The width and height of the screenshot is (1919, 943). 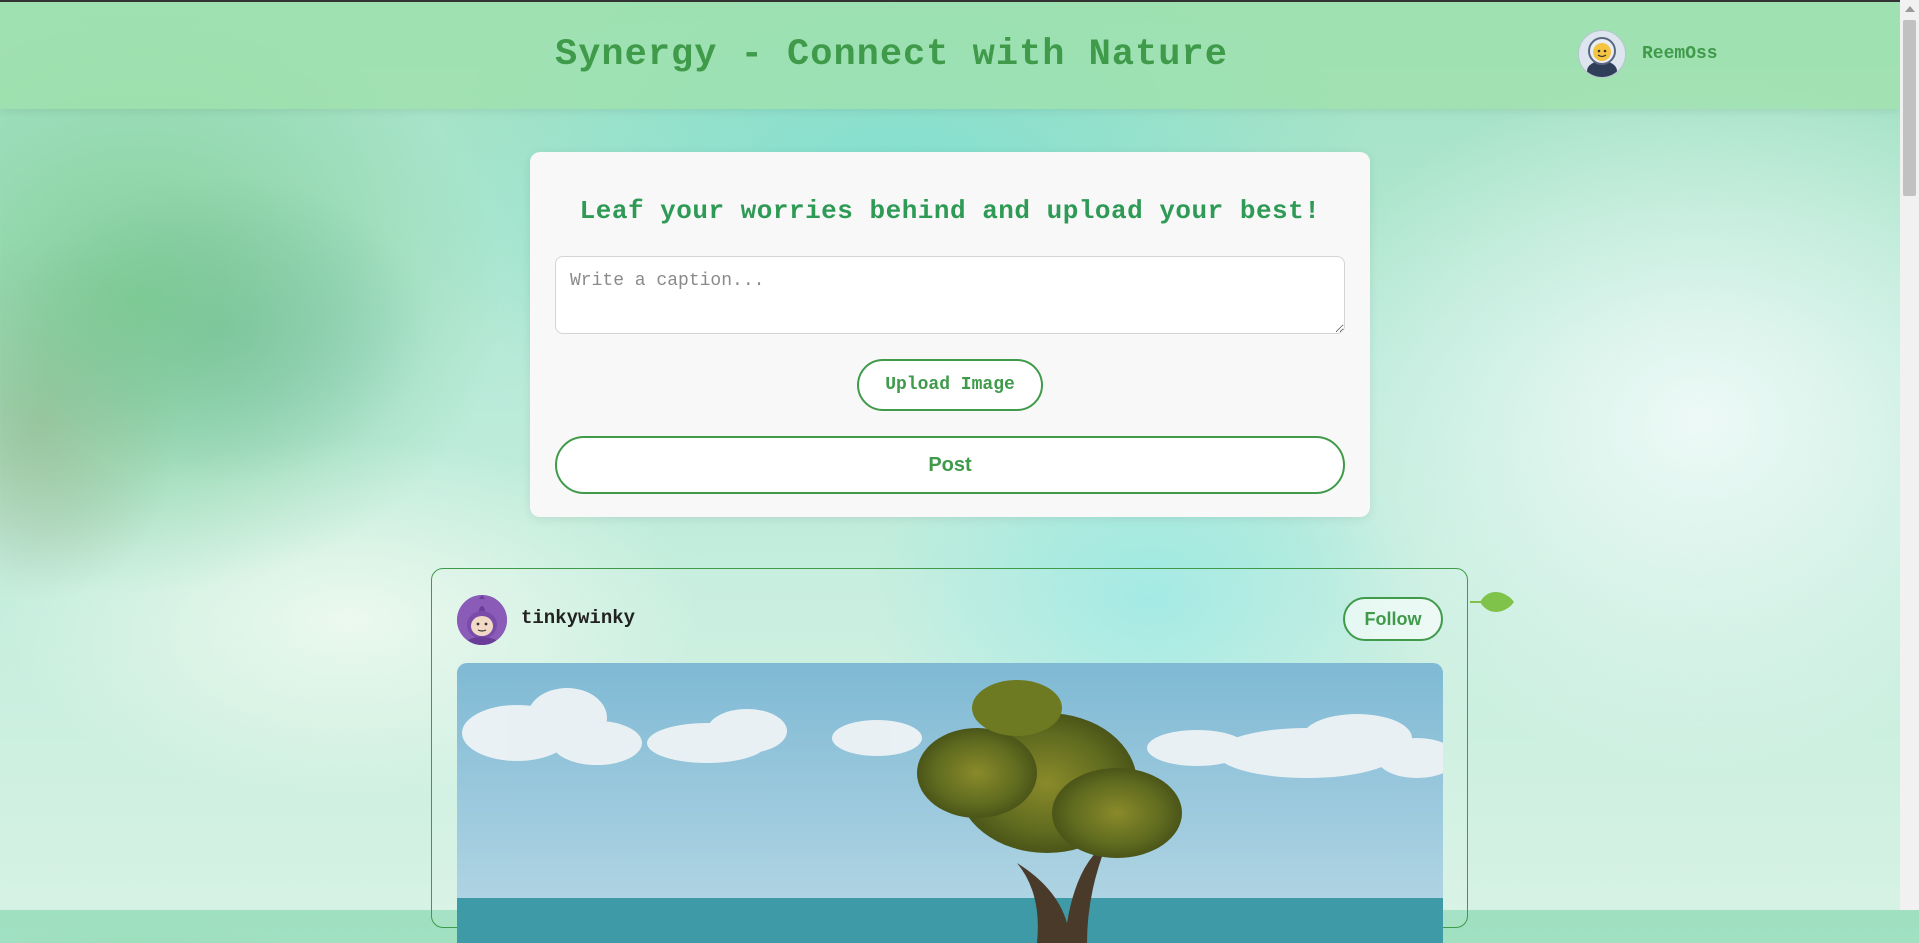 What do you see at coordinates (1680, 54) in the screenshot?
I see `username-label: ReemOss` at bounding box center [1680, 54].